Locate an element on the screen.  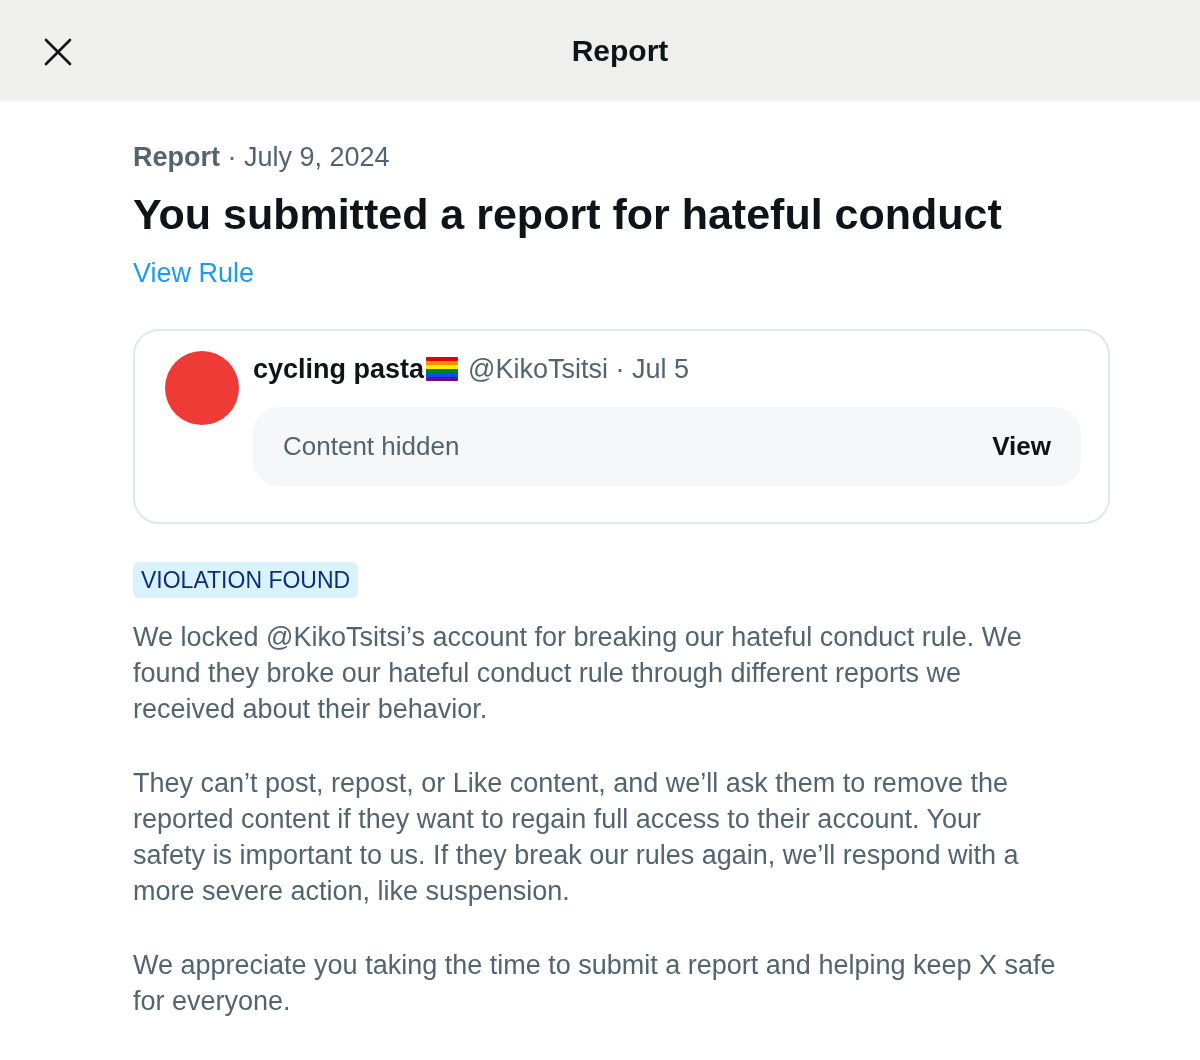
display-name: cycling pasta is located at coordinates (339, 369).